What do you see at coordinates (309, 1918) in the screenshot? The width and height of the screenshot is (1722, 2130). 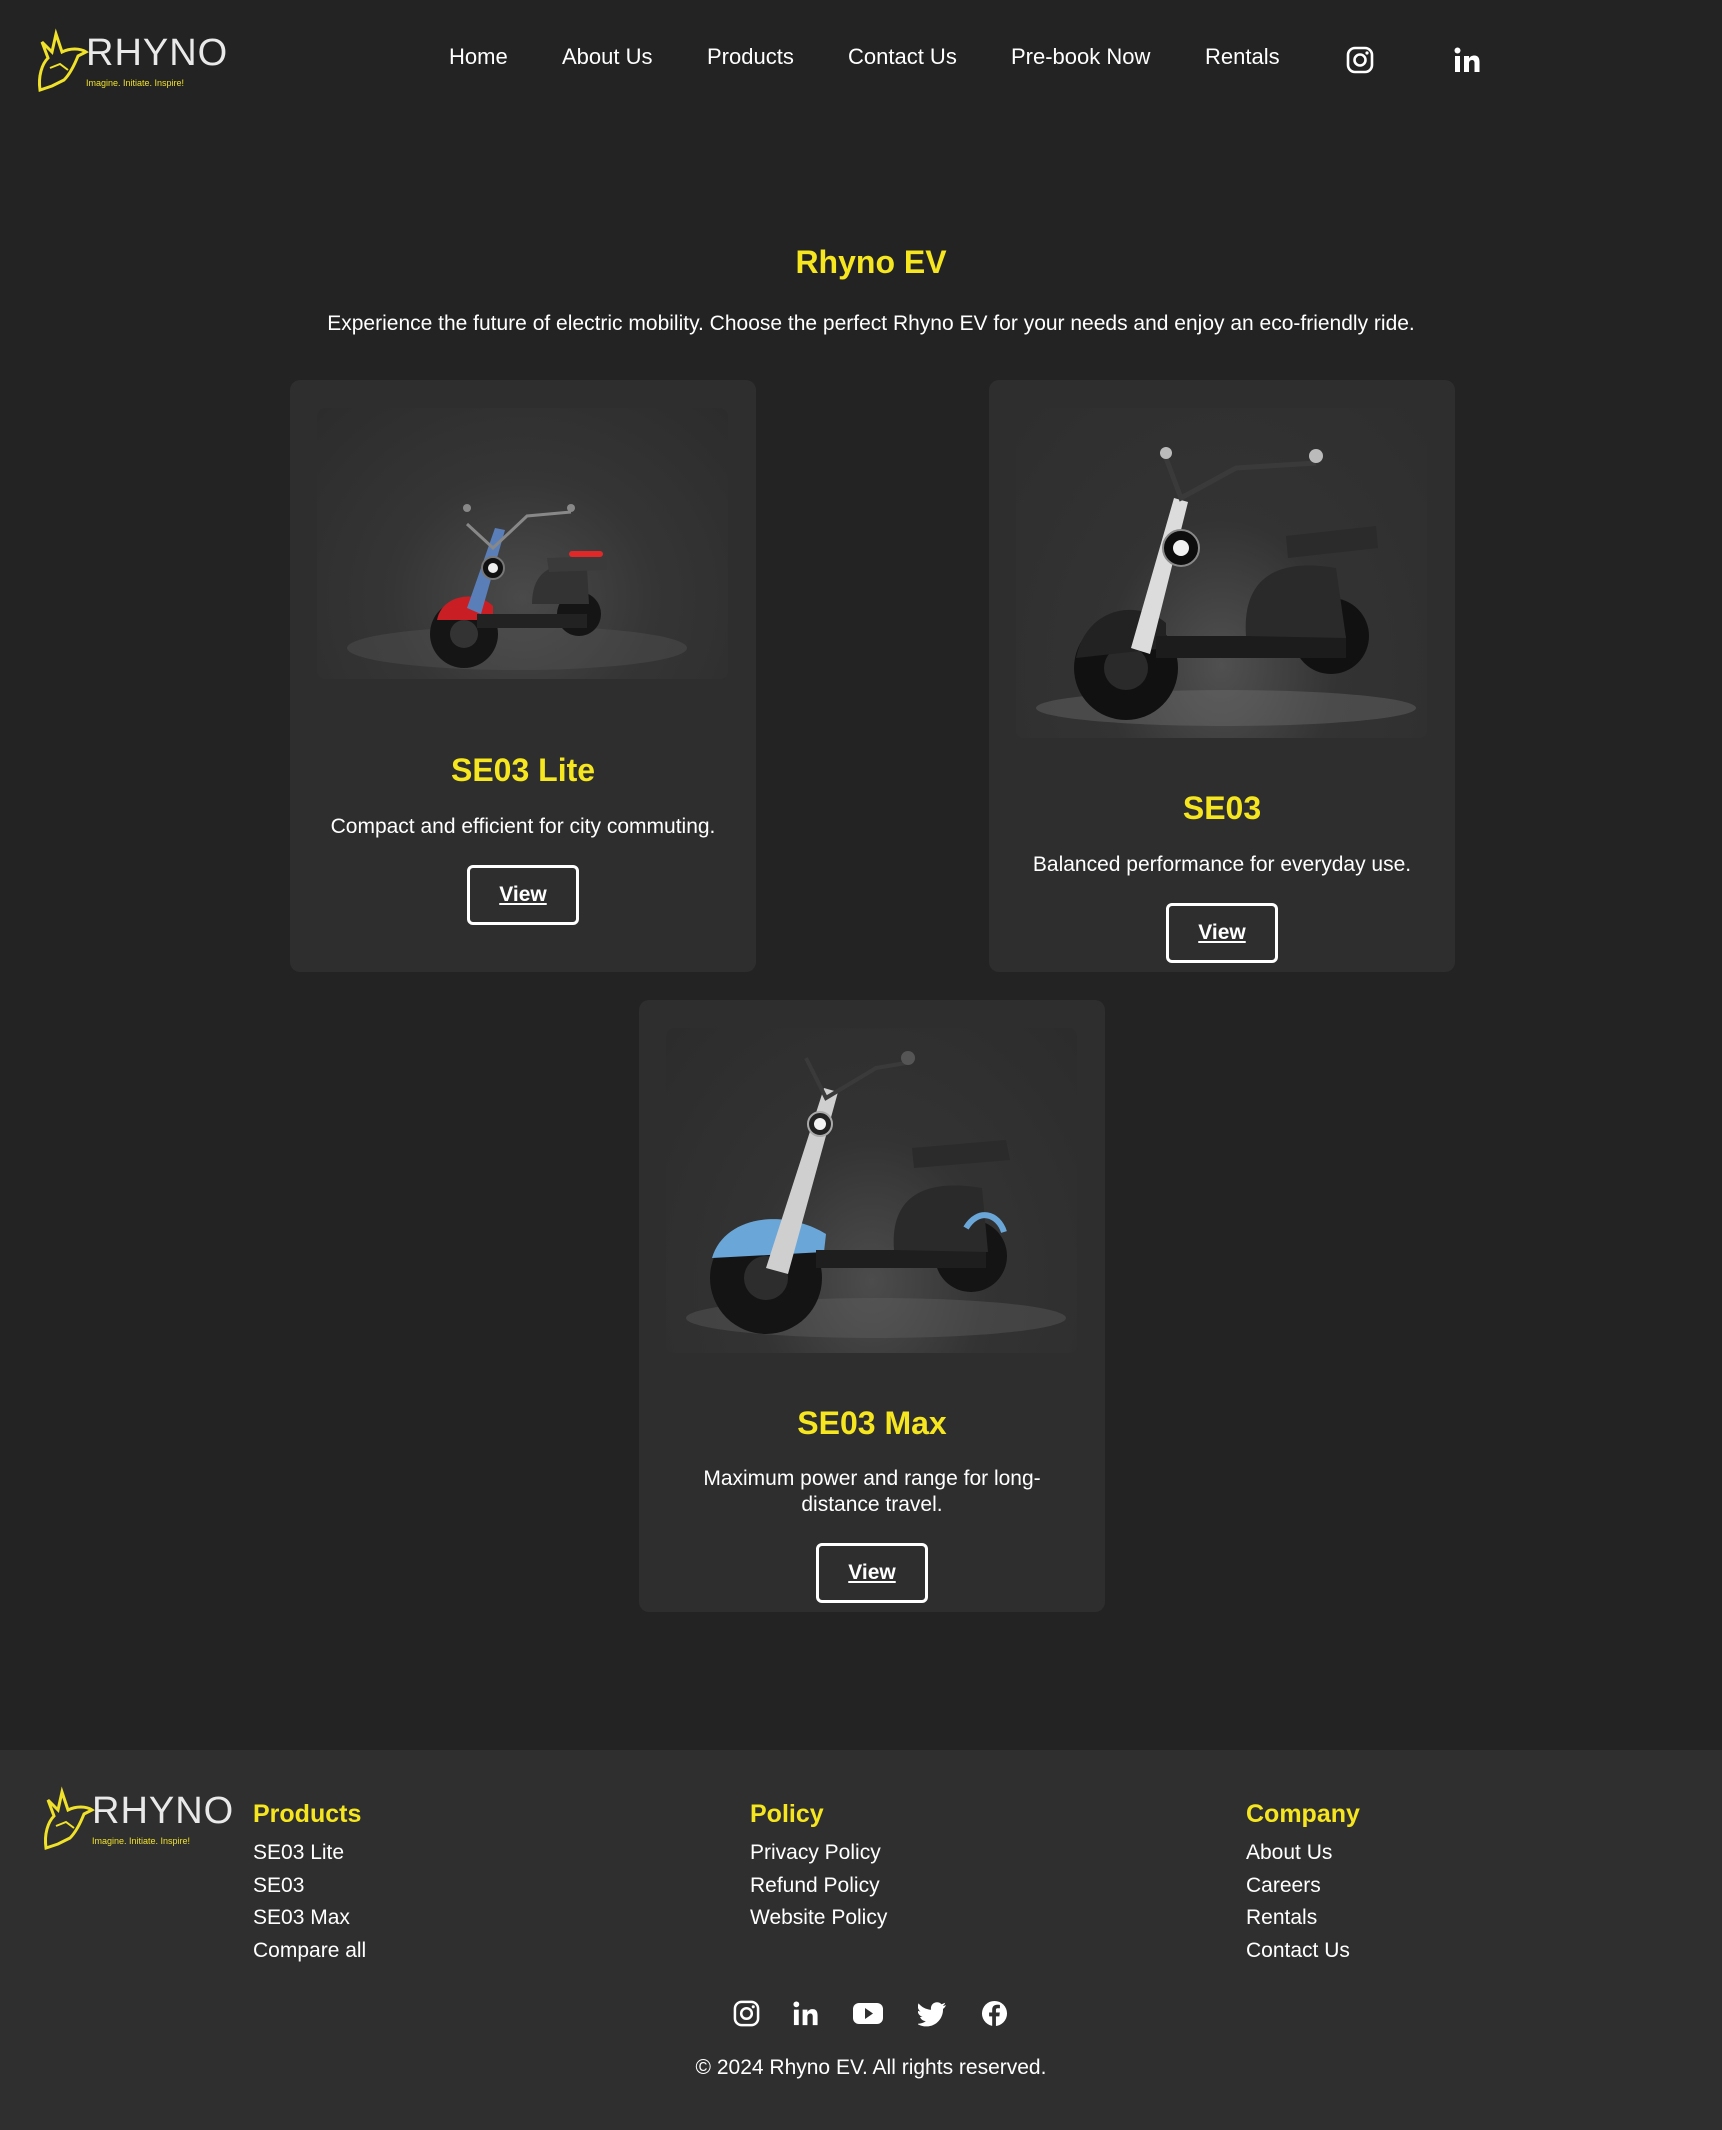 I see `footer-link-se03-max: SE03 Max` at bounding box center [309, 1918].